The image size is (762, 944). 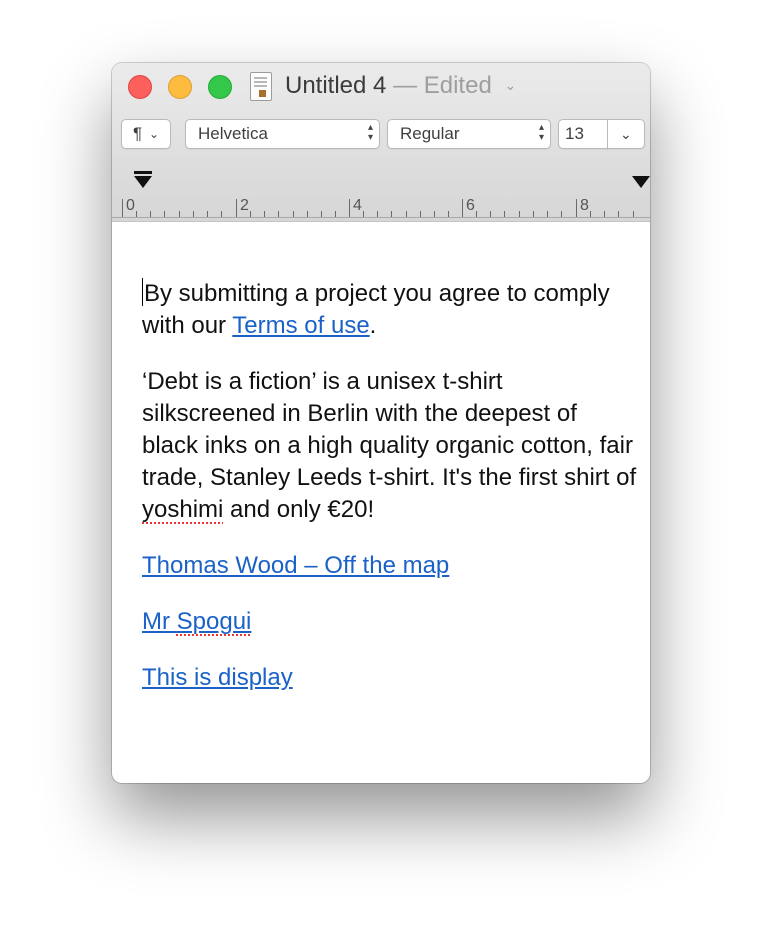 What do you see at coordinates (130, 205) in the screenshot?
I see `ruler-label: 0` at bounding box center [130, 205].